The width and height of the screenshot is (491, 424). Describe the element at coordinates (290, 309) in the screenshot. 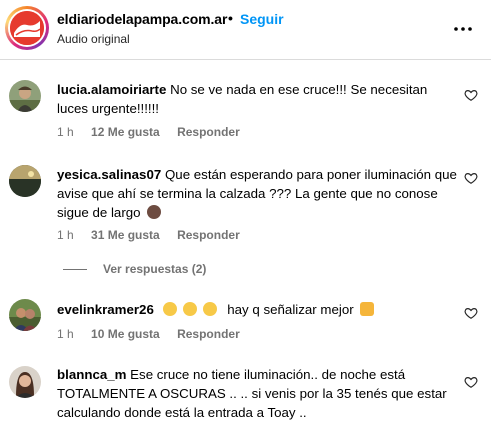

I see `comment-text: hay q señalizar mejor` at that location.